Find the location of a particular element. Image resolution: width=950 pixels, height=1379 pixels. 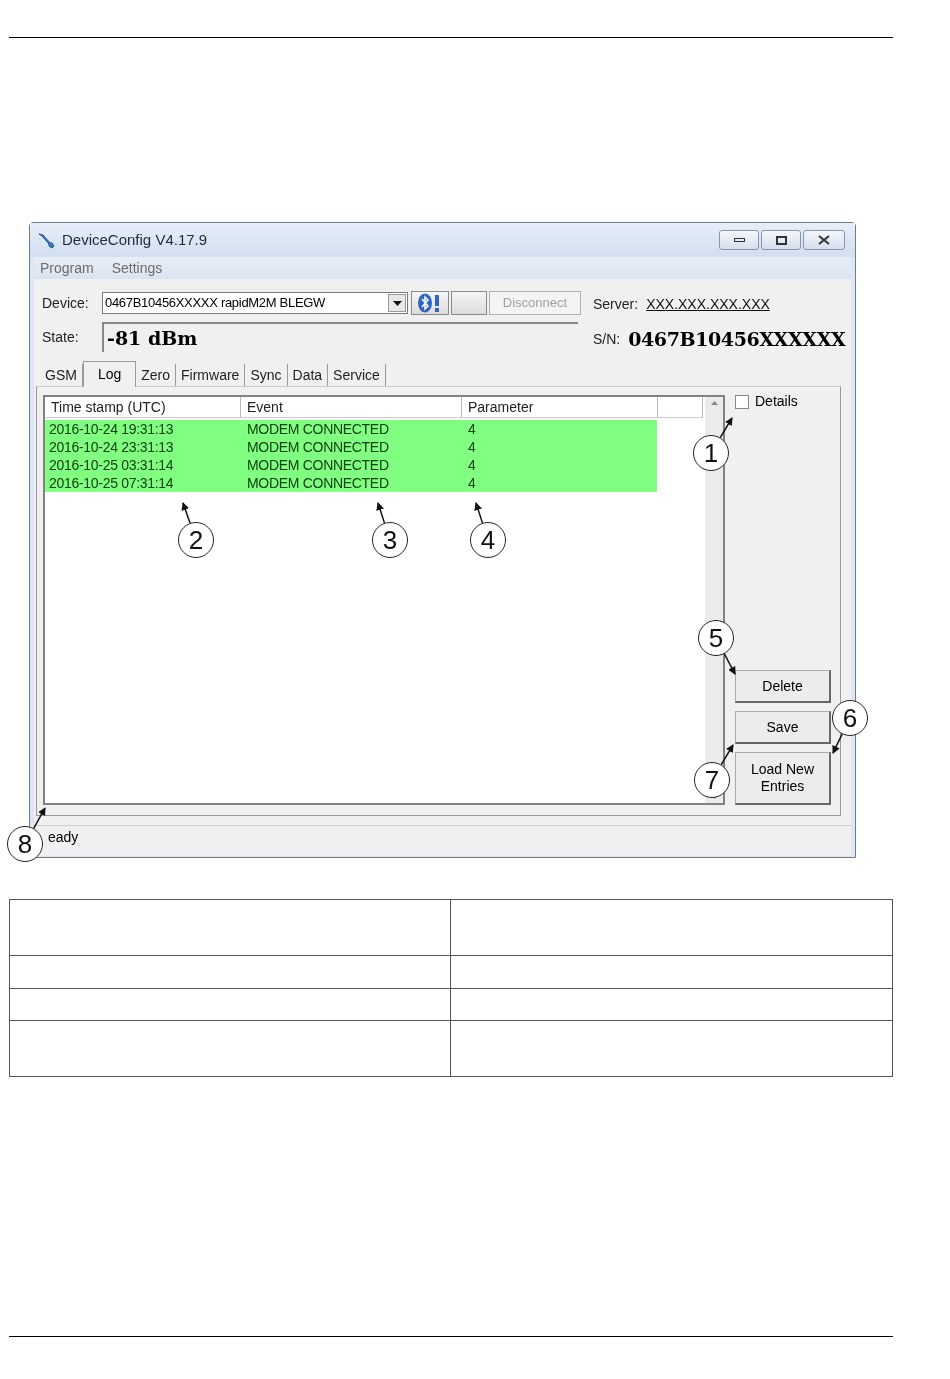

details-checkbox is located at coordinates (742, 401).